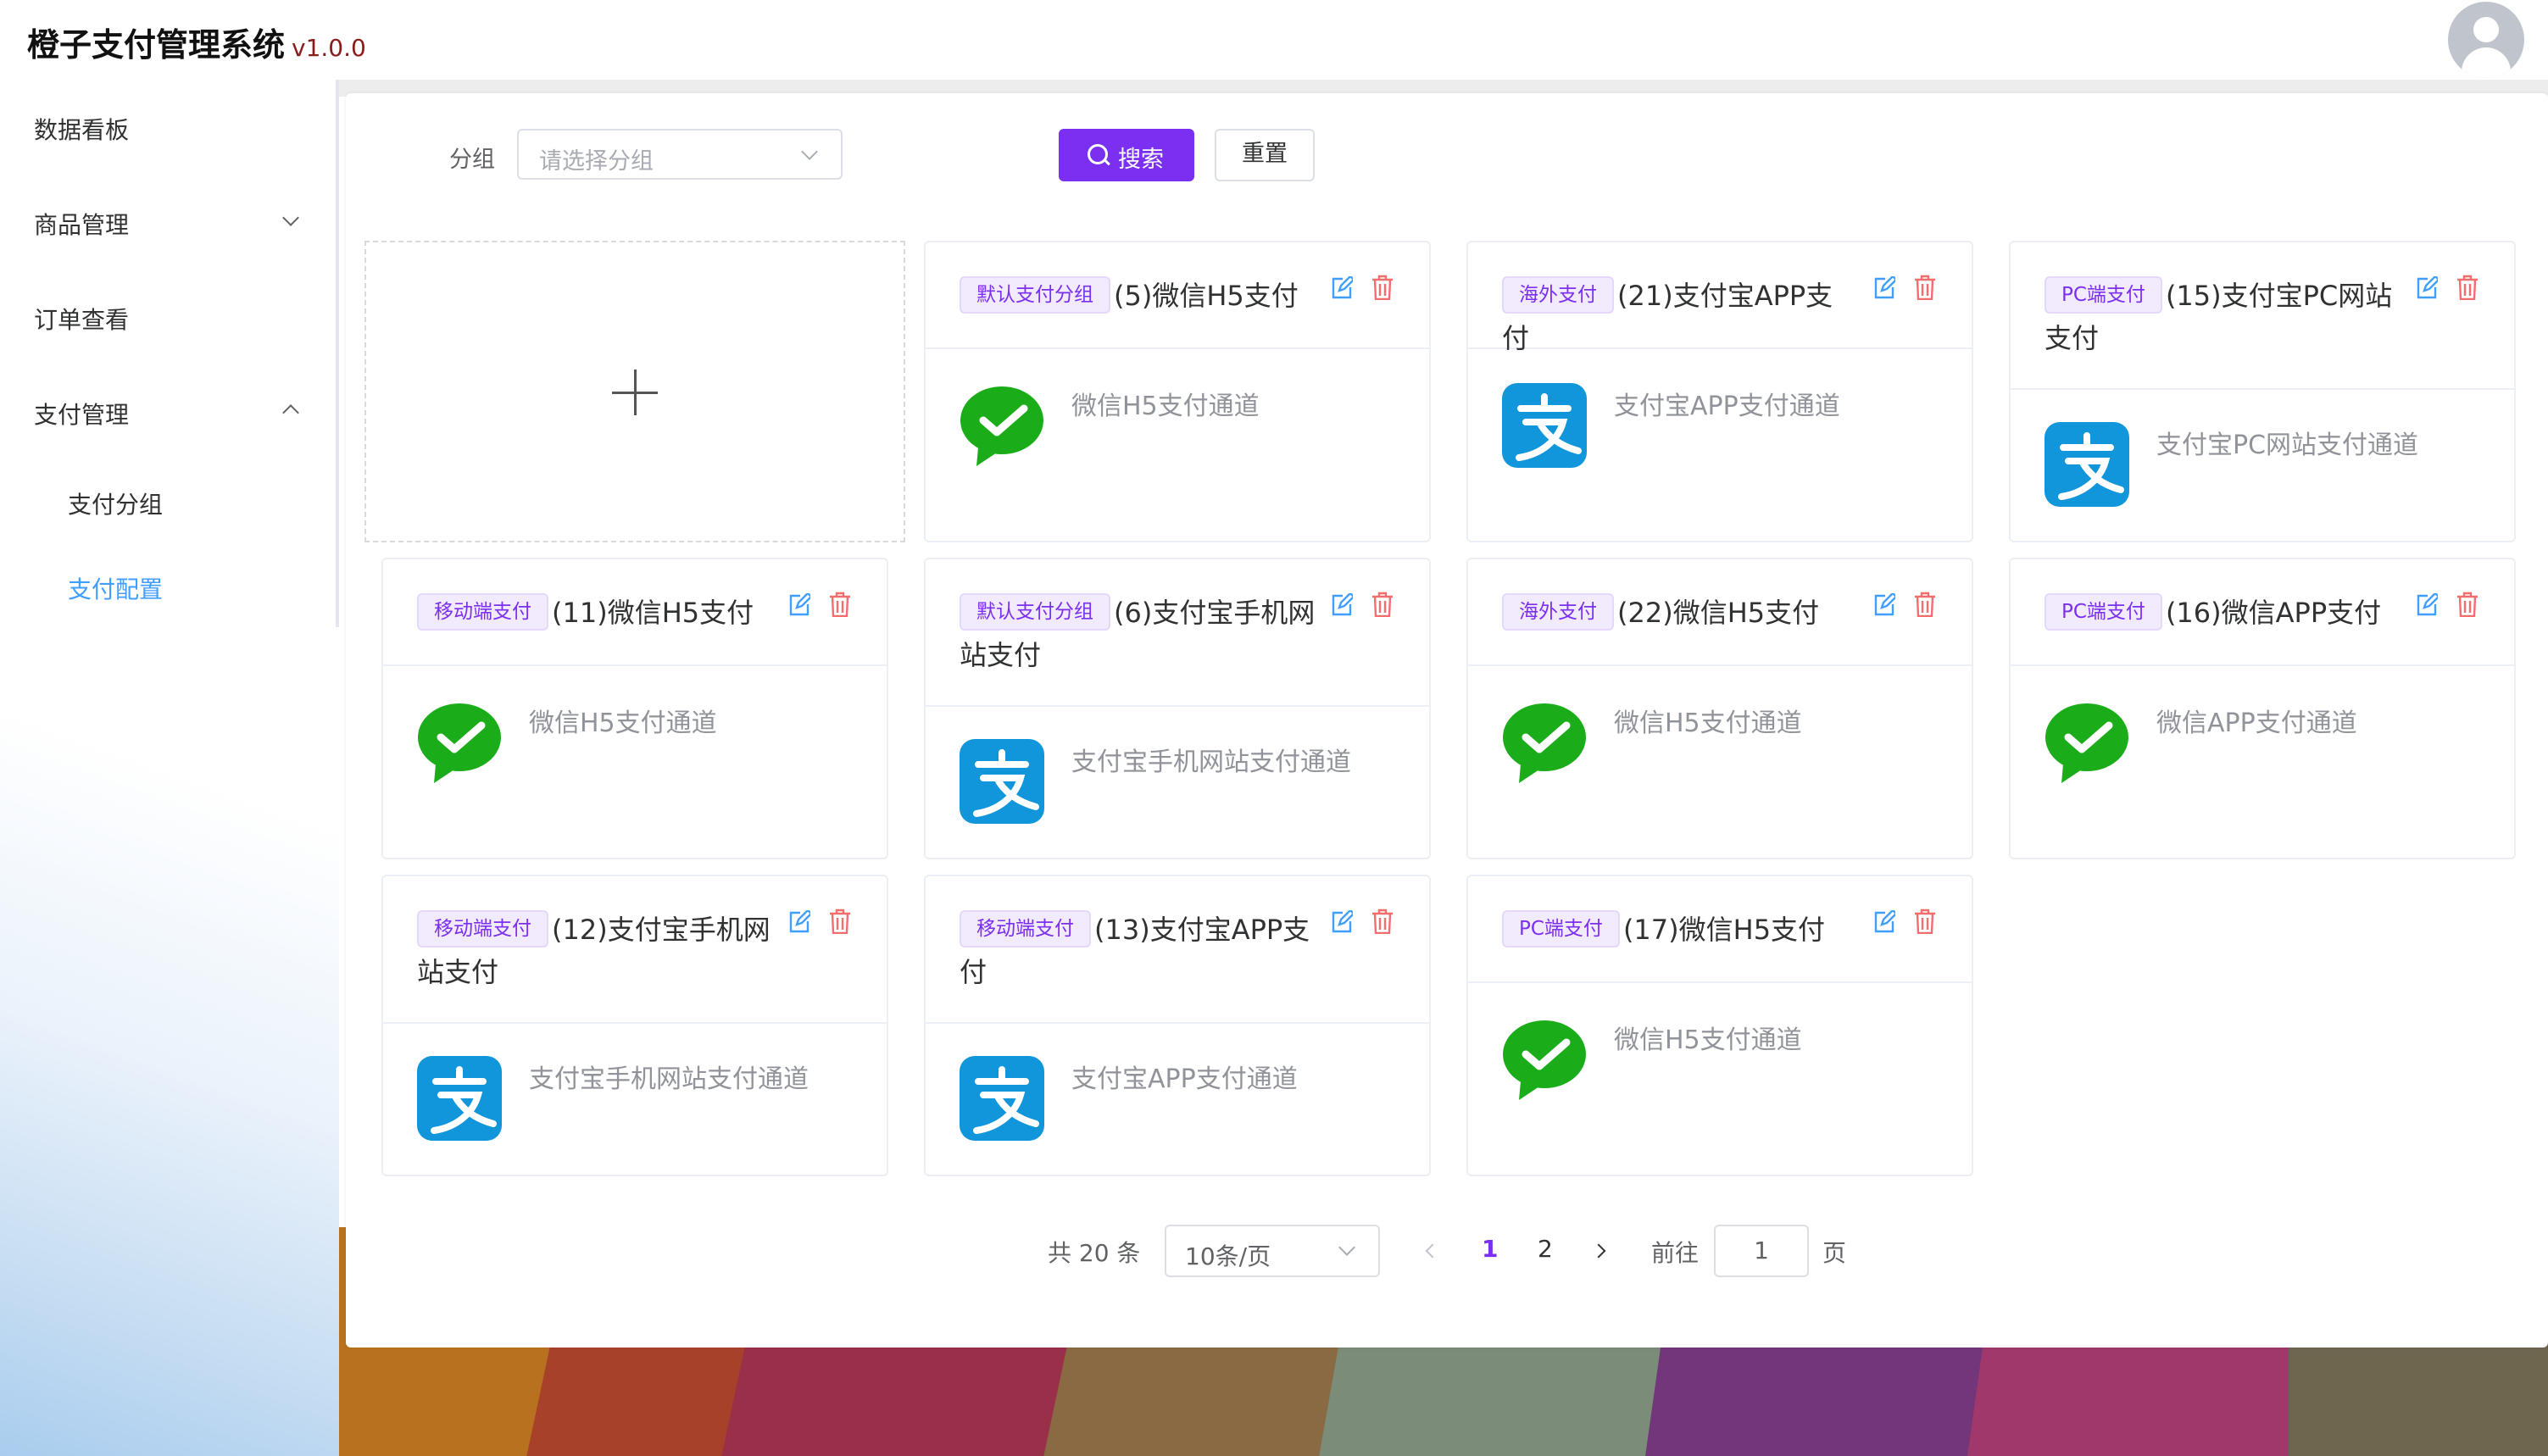 The height and width of the screenshot is (1456, 2548). What do you see at coordinates (1272, 1251) in the screenshot?
I see `page-size-select: 10条/页` at bounding box center [1272, 1251].